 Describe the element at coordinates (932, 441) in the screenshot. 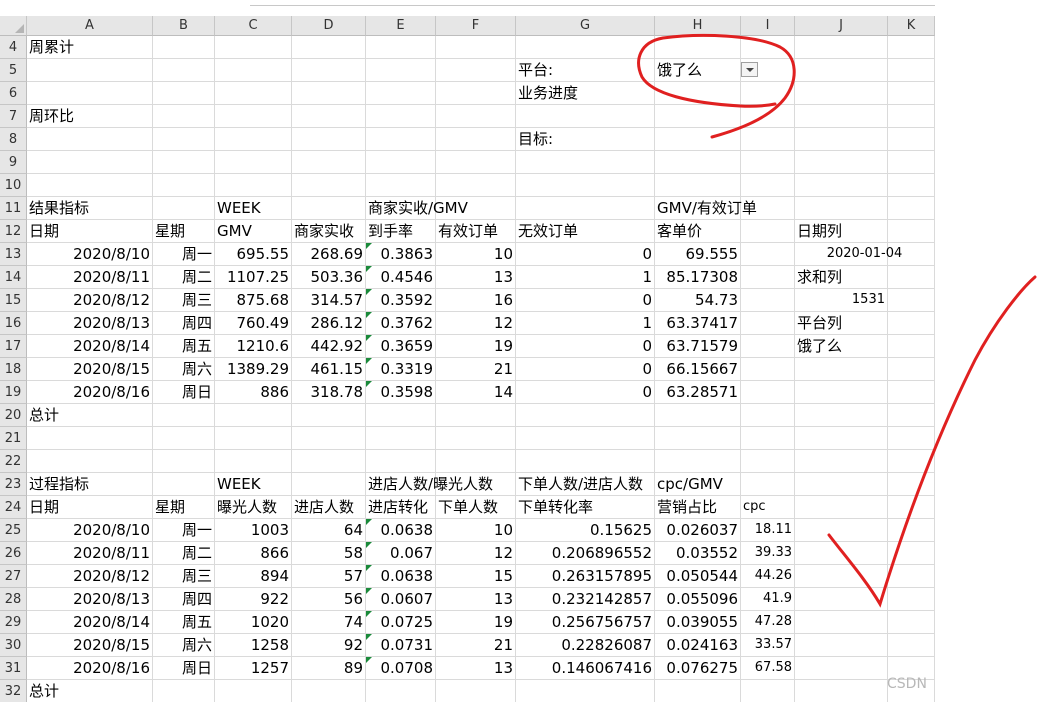

I see `red-checkmark-annotation` at that location.